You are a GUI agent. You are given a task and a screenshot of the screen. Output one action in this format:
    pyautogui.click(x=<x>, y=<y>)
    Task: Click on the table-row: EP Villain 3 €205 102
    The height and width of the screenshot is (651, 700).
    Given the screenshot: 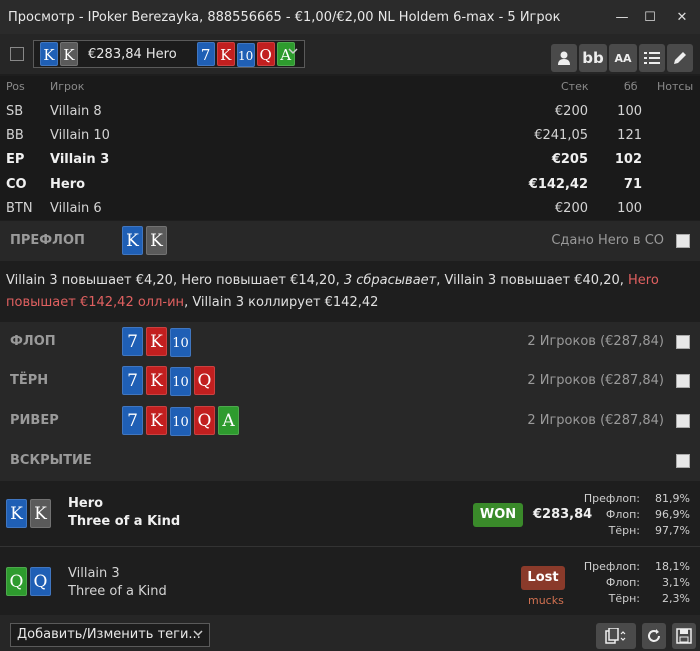 What is the action you would take?
    pyautogui.click(x=350, y=160)
    